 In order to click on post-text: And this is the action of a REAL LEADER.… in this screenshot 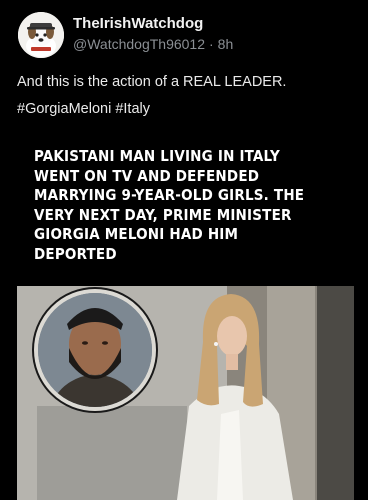, I will do `click(187, 96)`.